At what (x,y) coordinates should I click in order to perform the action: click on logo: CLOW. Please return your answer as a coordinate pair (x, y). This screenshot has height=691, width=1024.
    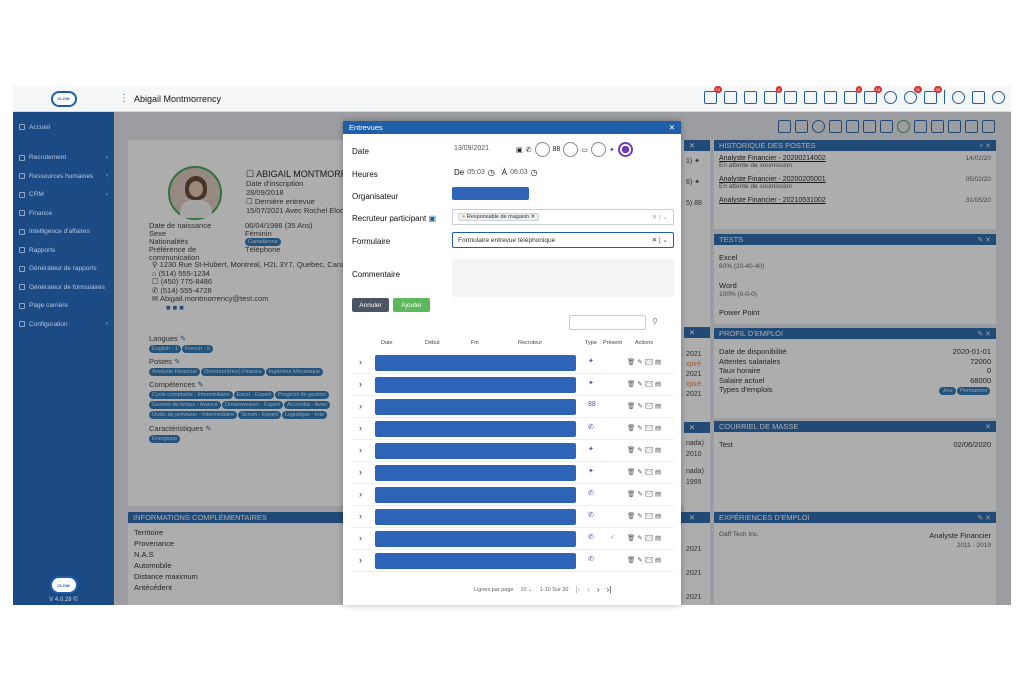
    Looking at the image, I should click on (63, 99).